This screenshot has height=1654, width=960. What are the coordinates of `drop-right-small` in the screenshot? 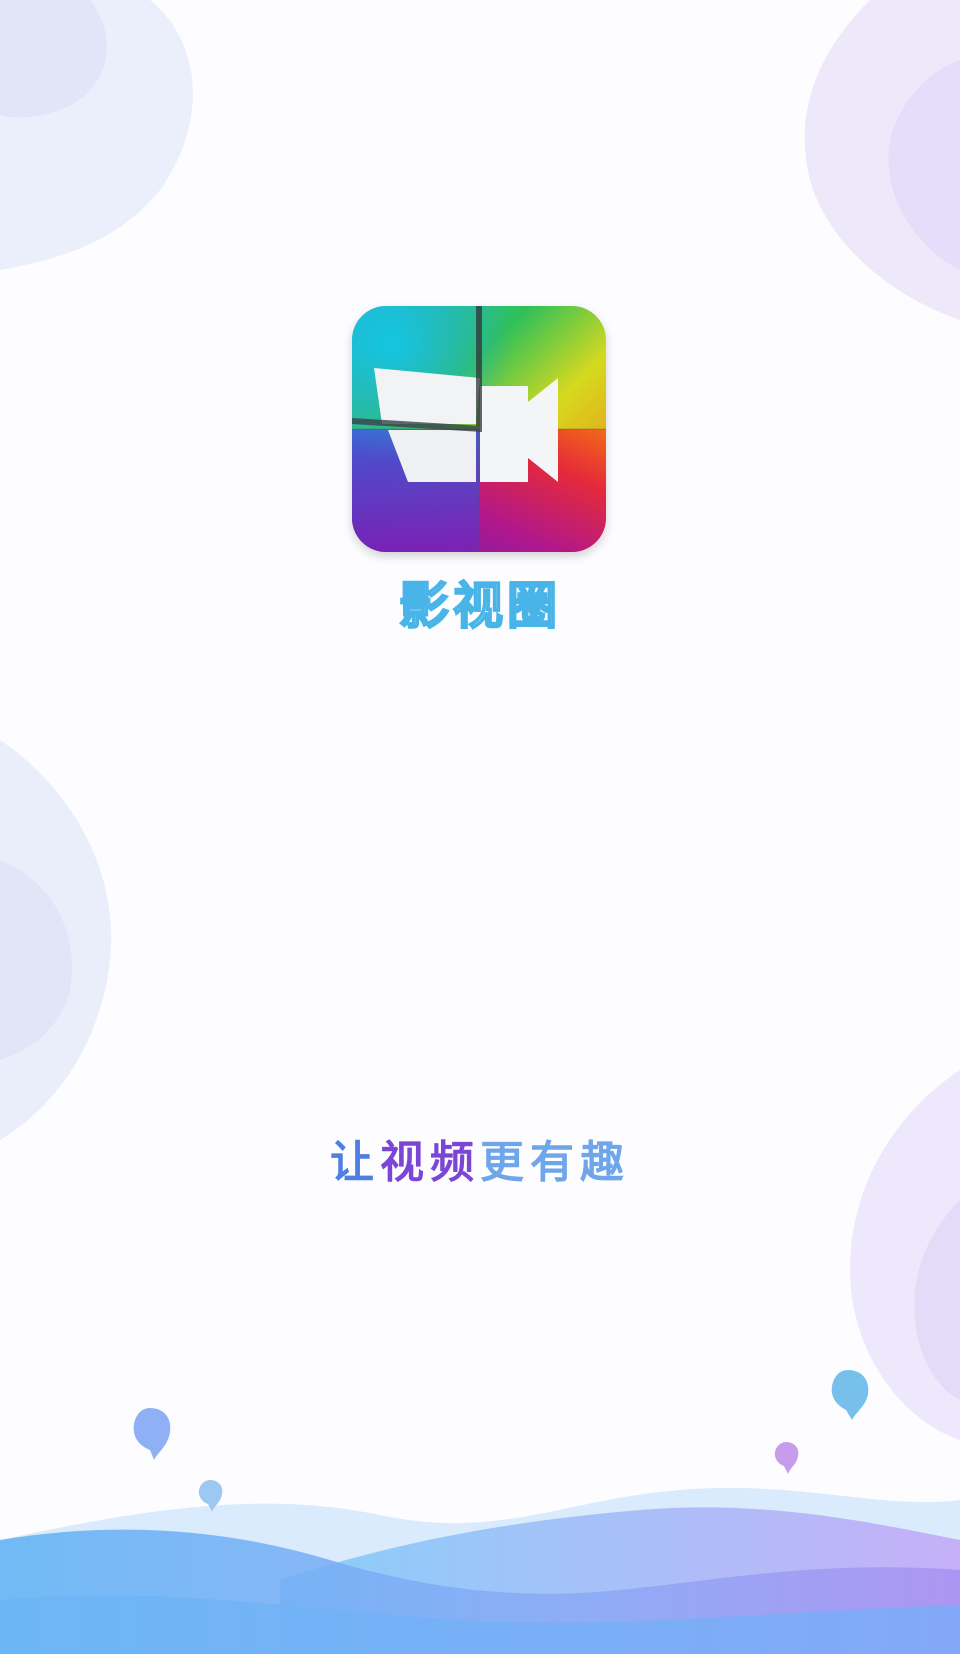 It's located at (786, 1458).